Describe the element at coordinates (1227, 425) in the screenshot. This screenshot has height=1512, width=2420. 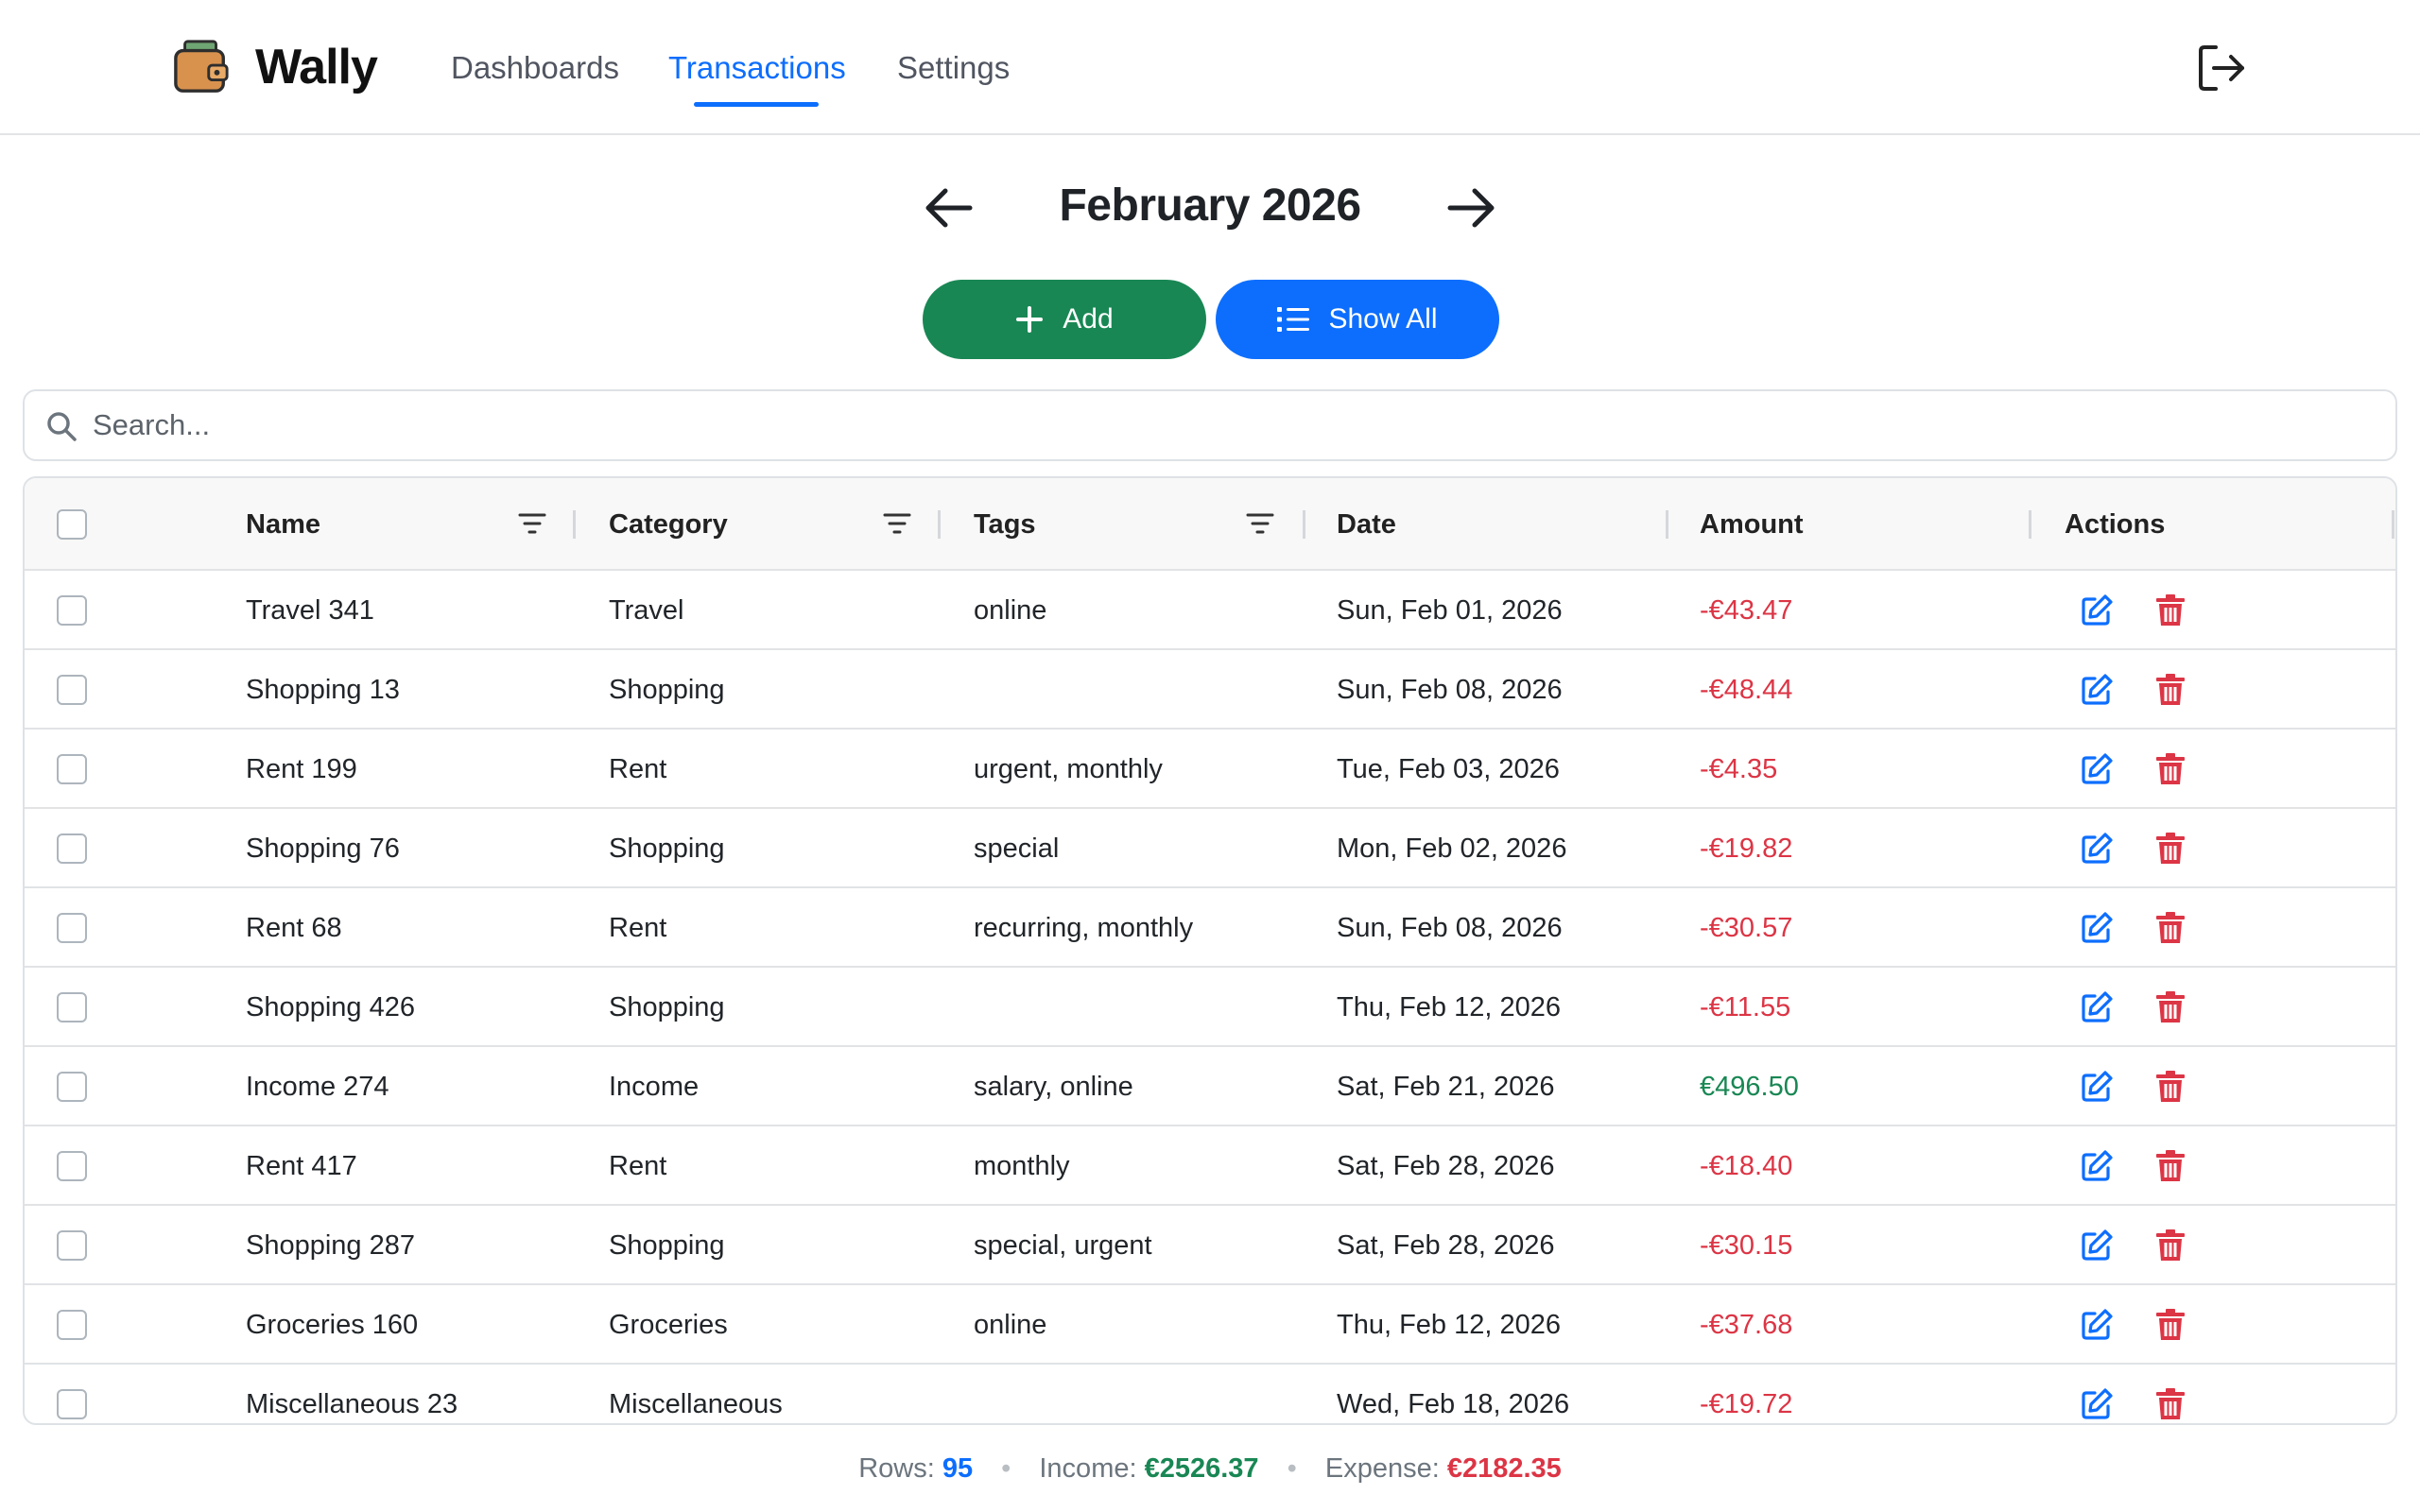
I see `search-input` at that location.